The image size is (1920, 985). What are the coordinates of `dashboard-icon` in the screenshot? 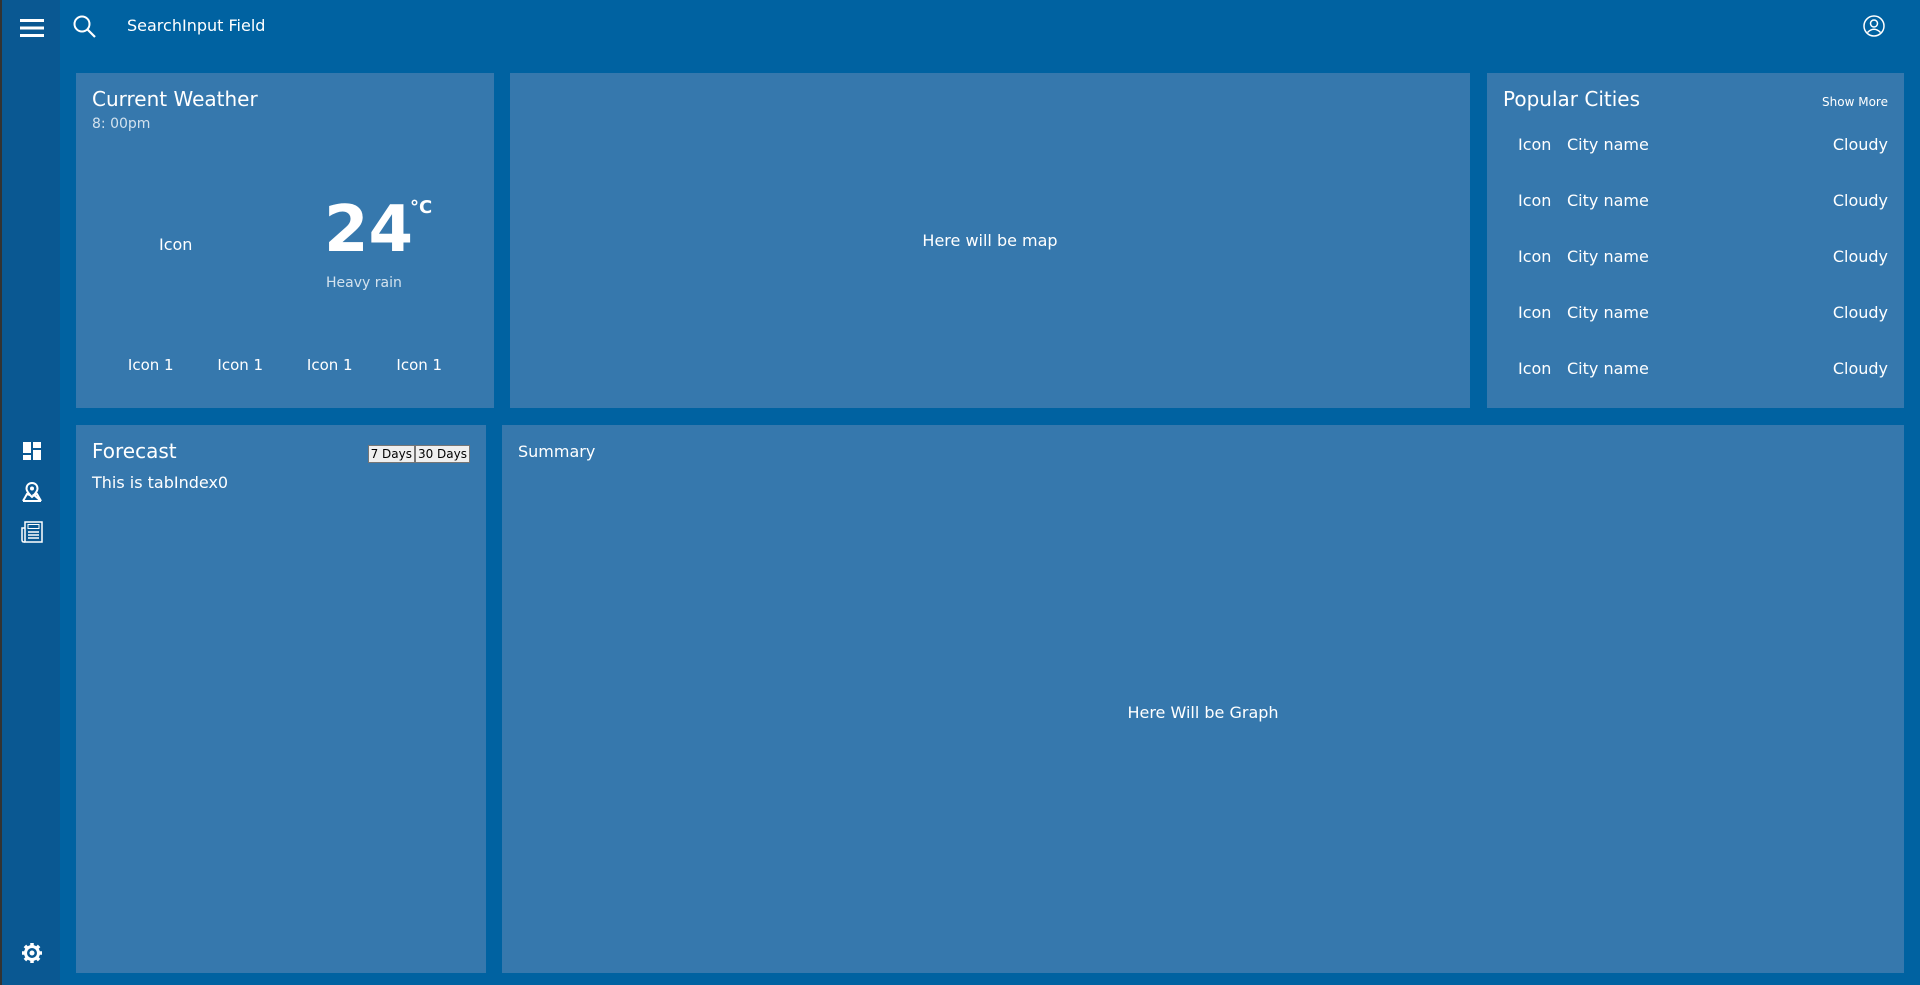 It's located at (32, 451).